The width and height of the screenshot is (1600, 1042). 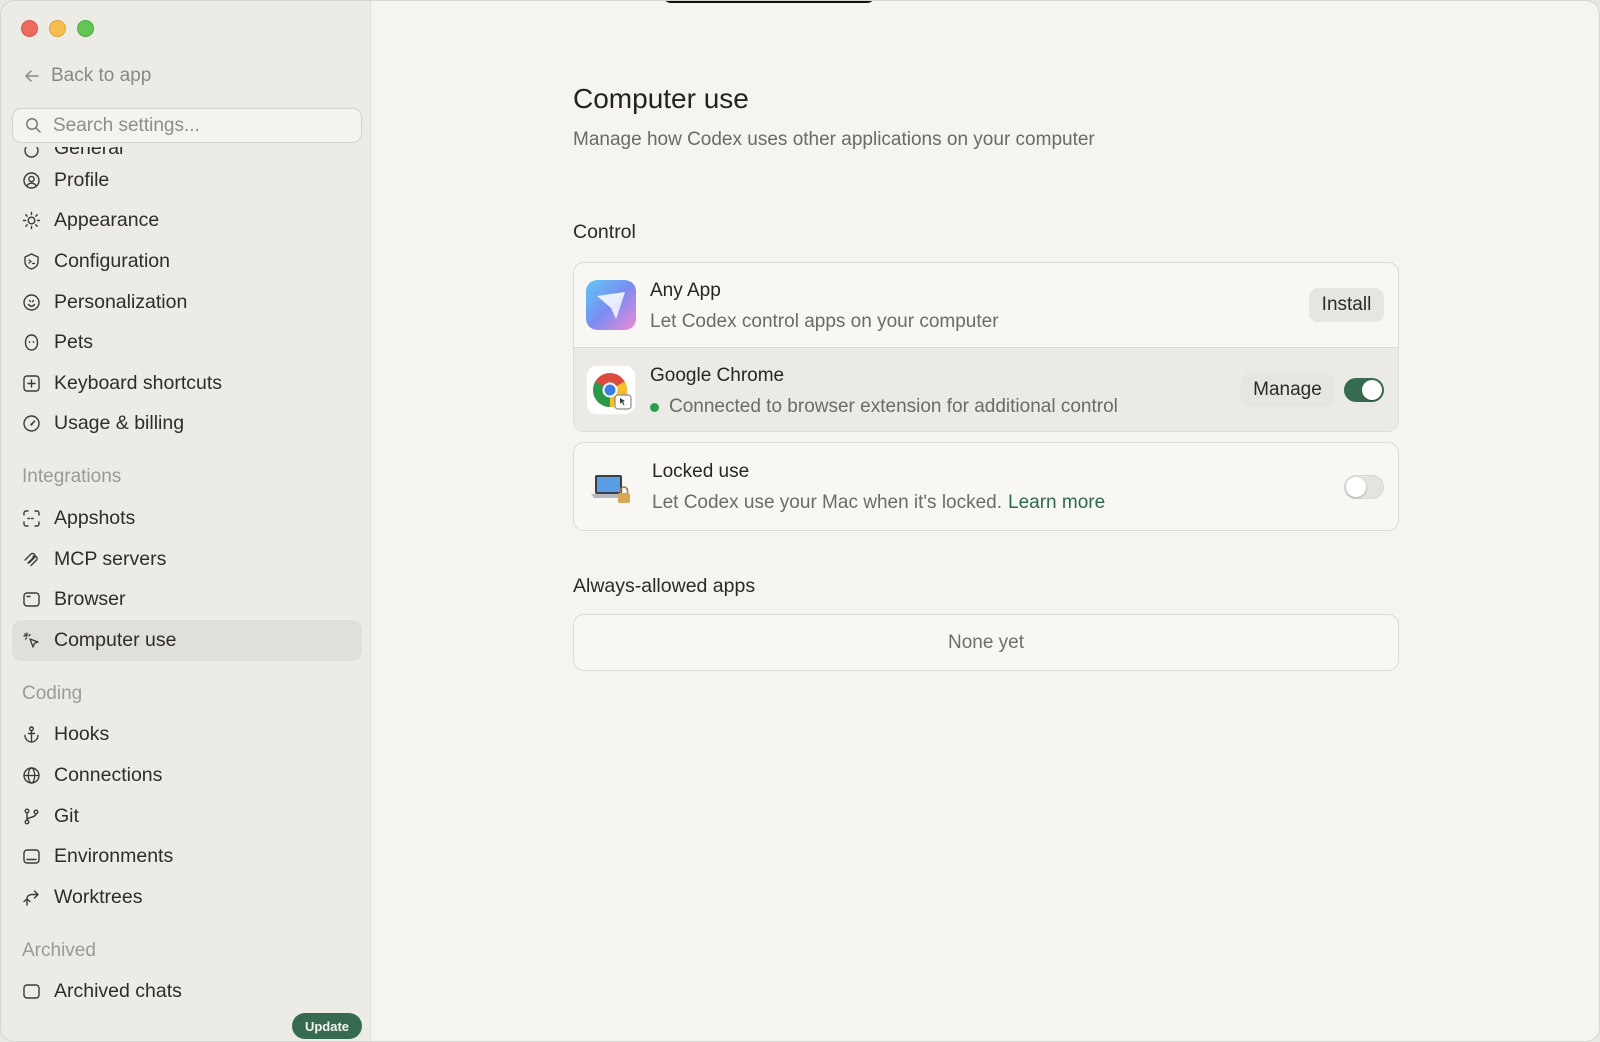 I want to click on sun-icon, so click(x=31, y=221).